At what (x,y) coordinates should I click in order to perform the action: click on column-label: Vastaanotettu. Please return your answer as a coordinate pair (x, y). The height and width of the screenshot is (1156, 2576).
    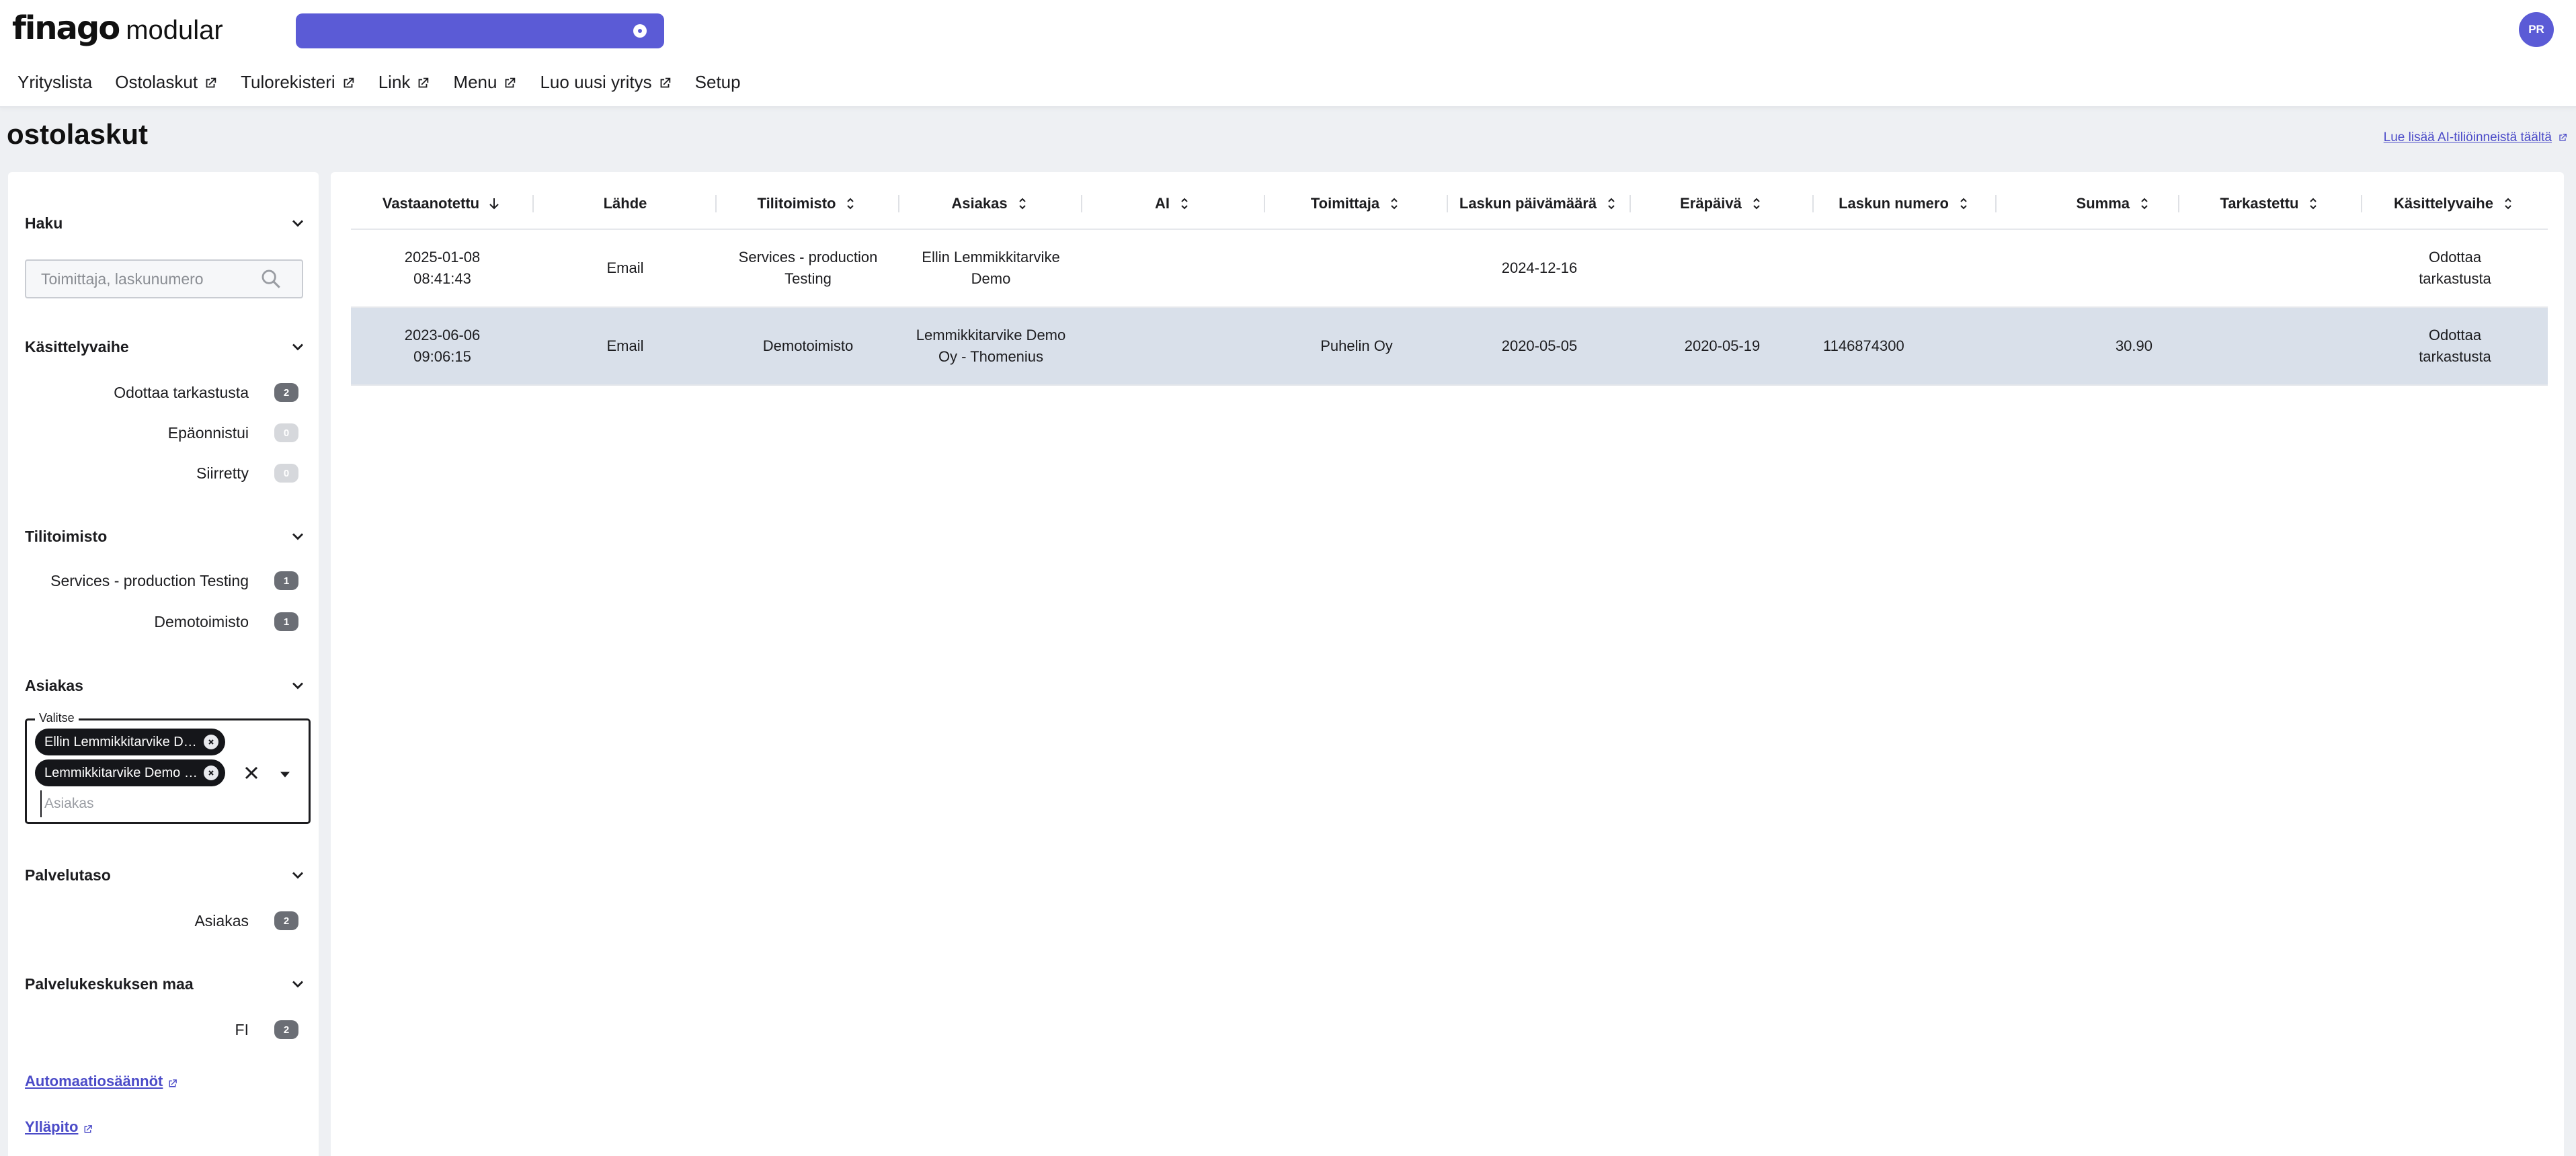
    Looking at the image, I should click on (431, 203).